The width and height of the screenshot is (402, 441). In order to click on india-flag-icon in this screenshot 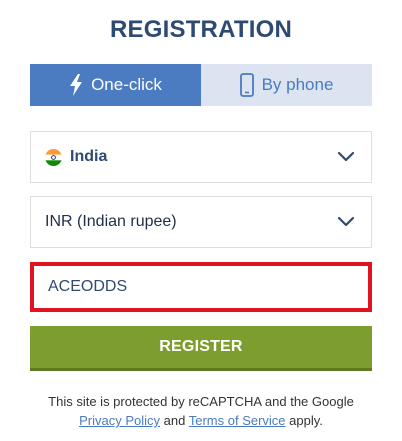, I will do `click(53, 157)`.